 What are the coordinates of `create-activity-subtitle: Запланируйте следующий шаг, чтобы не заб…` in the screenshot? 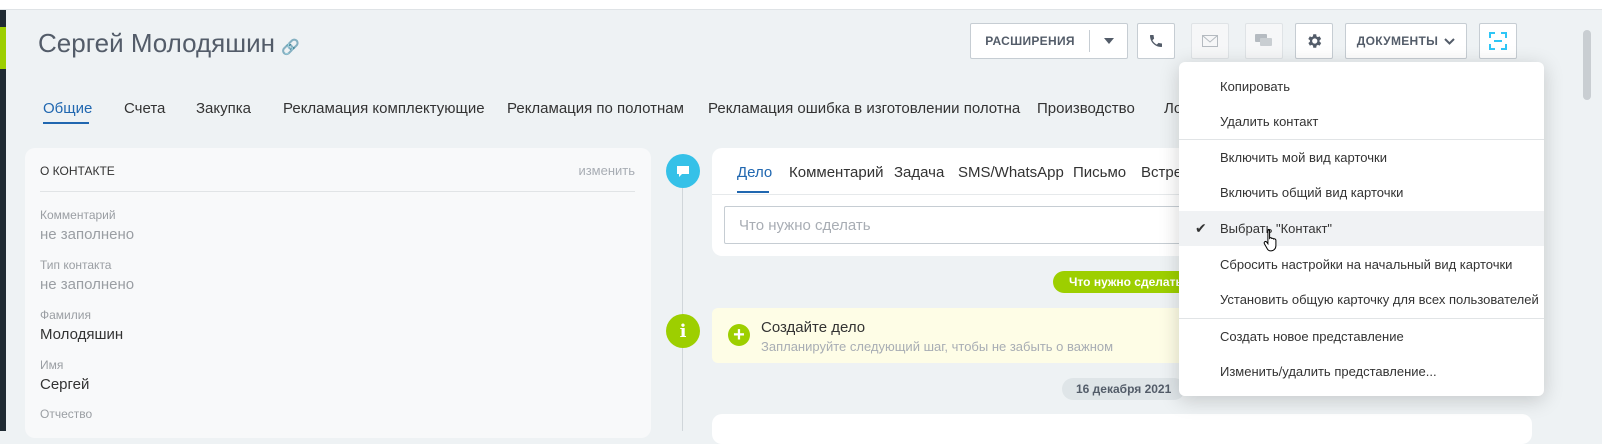 It's located at (937, 346).